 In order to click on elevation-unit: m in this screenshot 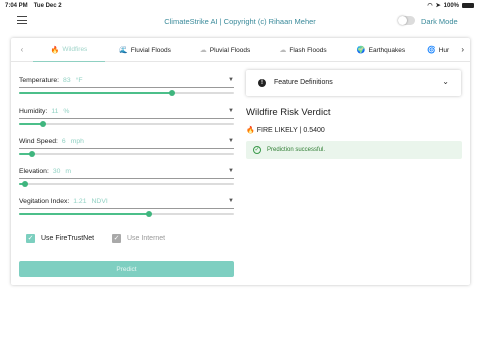, I will do `click(68, 171)`.